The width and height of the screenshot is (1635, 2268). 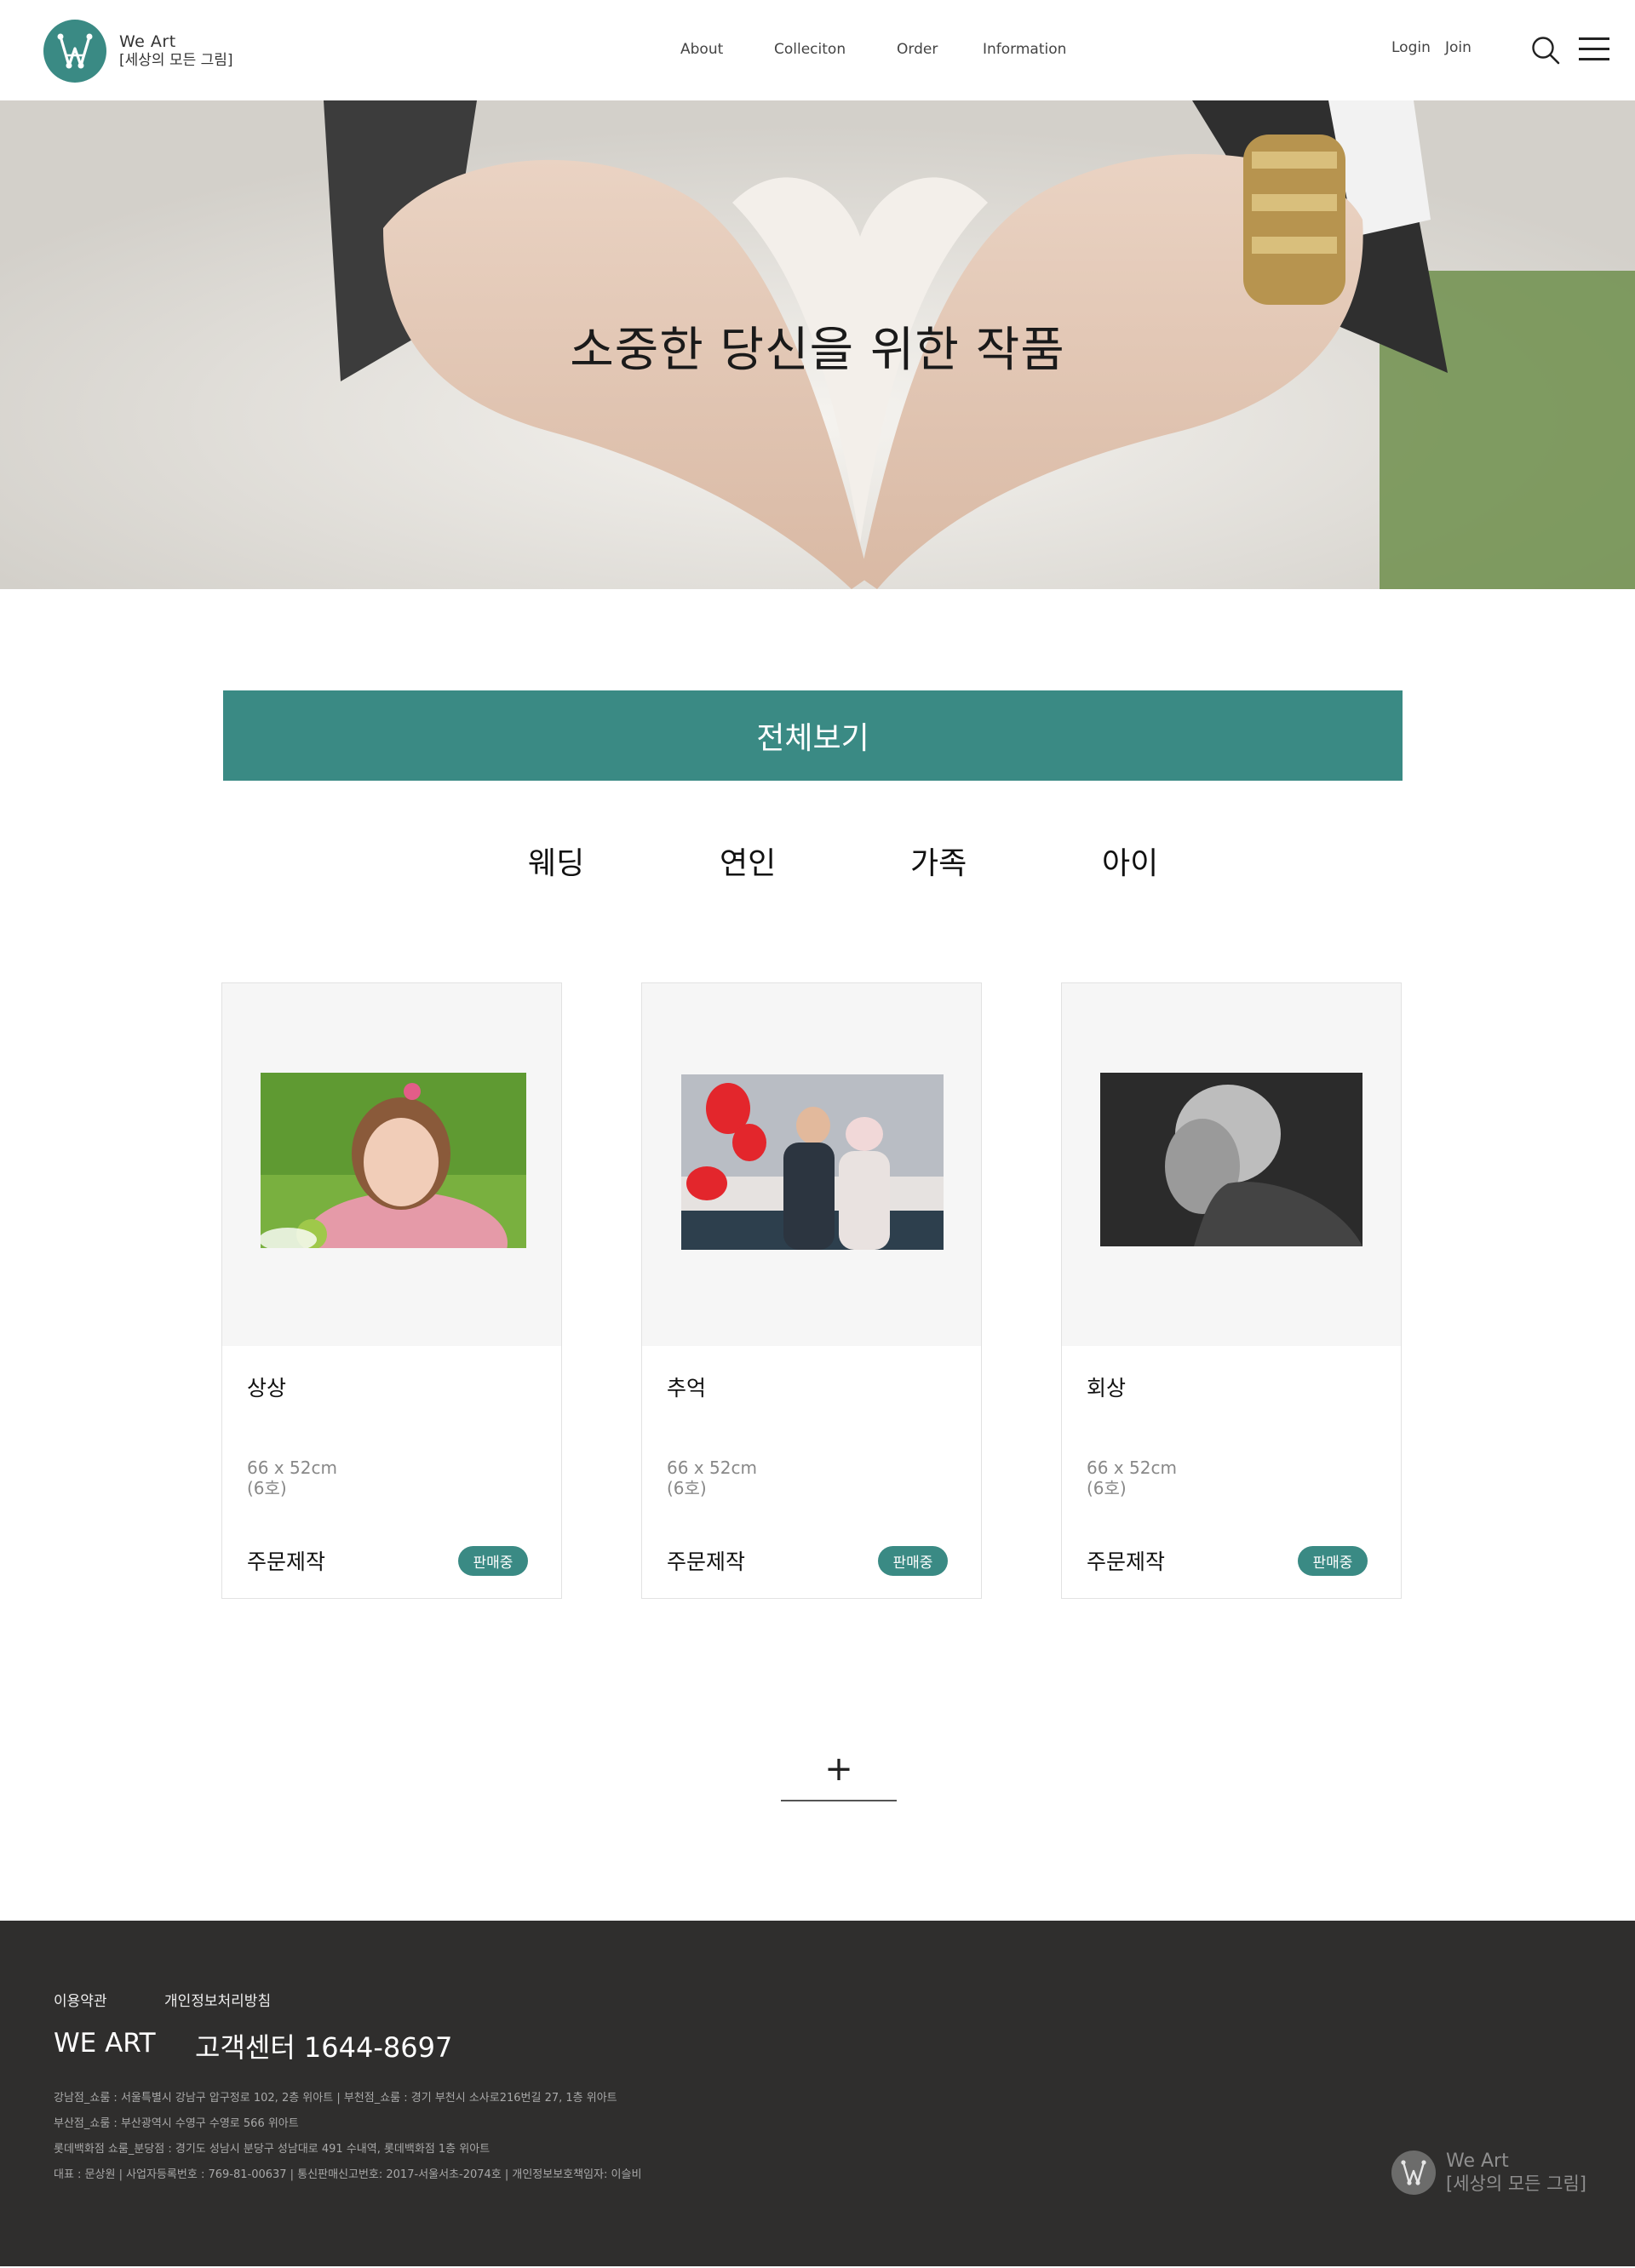 What do you see at coordinates (813, 735) in the screenshot?
I see `view-all-button: 전체보기` at bounding box center [813, 735].